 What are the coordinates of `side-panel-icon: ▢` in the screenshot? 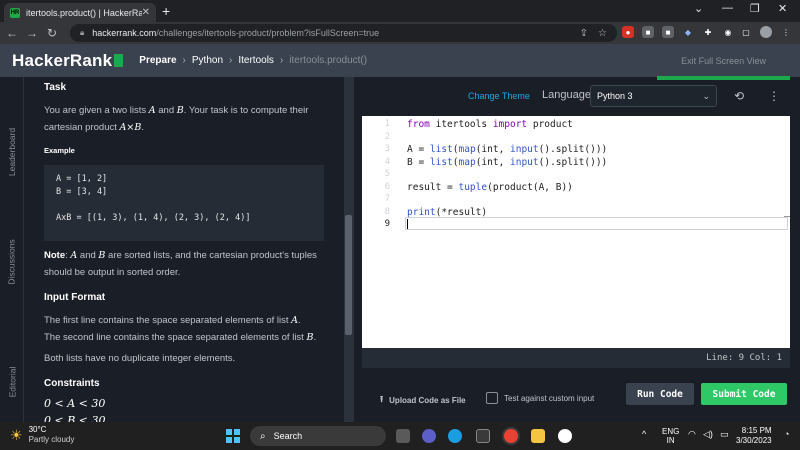 It's located at (746, 32).